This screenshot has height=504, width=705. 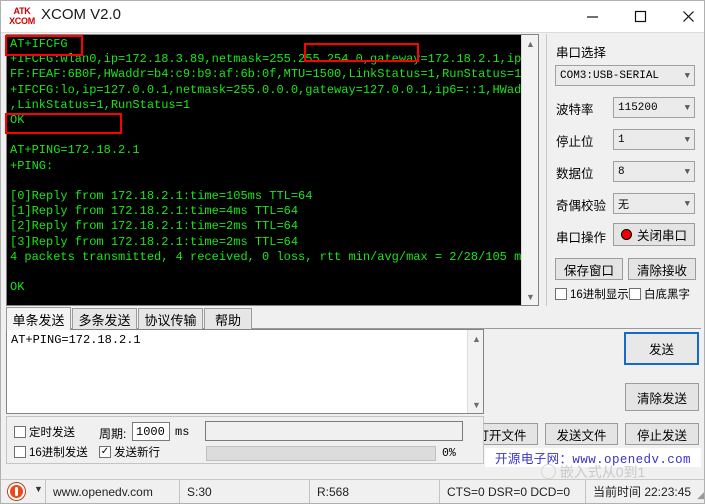 I want to click on terminal-scrollbar: ▲ ▼, so click(x=529, y=170).